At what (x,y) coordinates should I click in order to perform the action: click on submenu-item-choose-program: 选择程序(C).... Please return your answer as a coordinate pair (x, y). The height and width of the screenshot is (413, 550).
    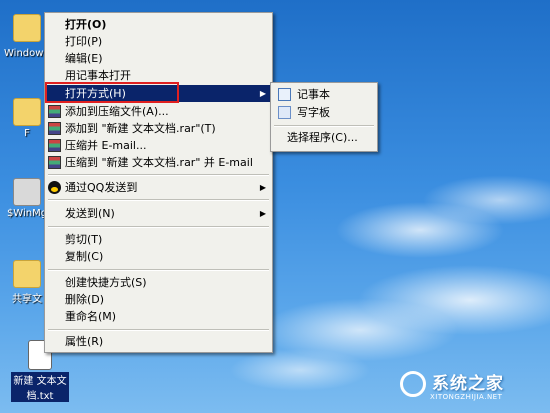
    Looking at the image, I should click on (324, 137).